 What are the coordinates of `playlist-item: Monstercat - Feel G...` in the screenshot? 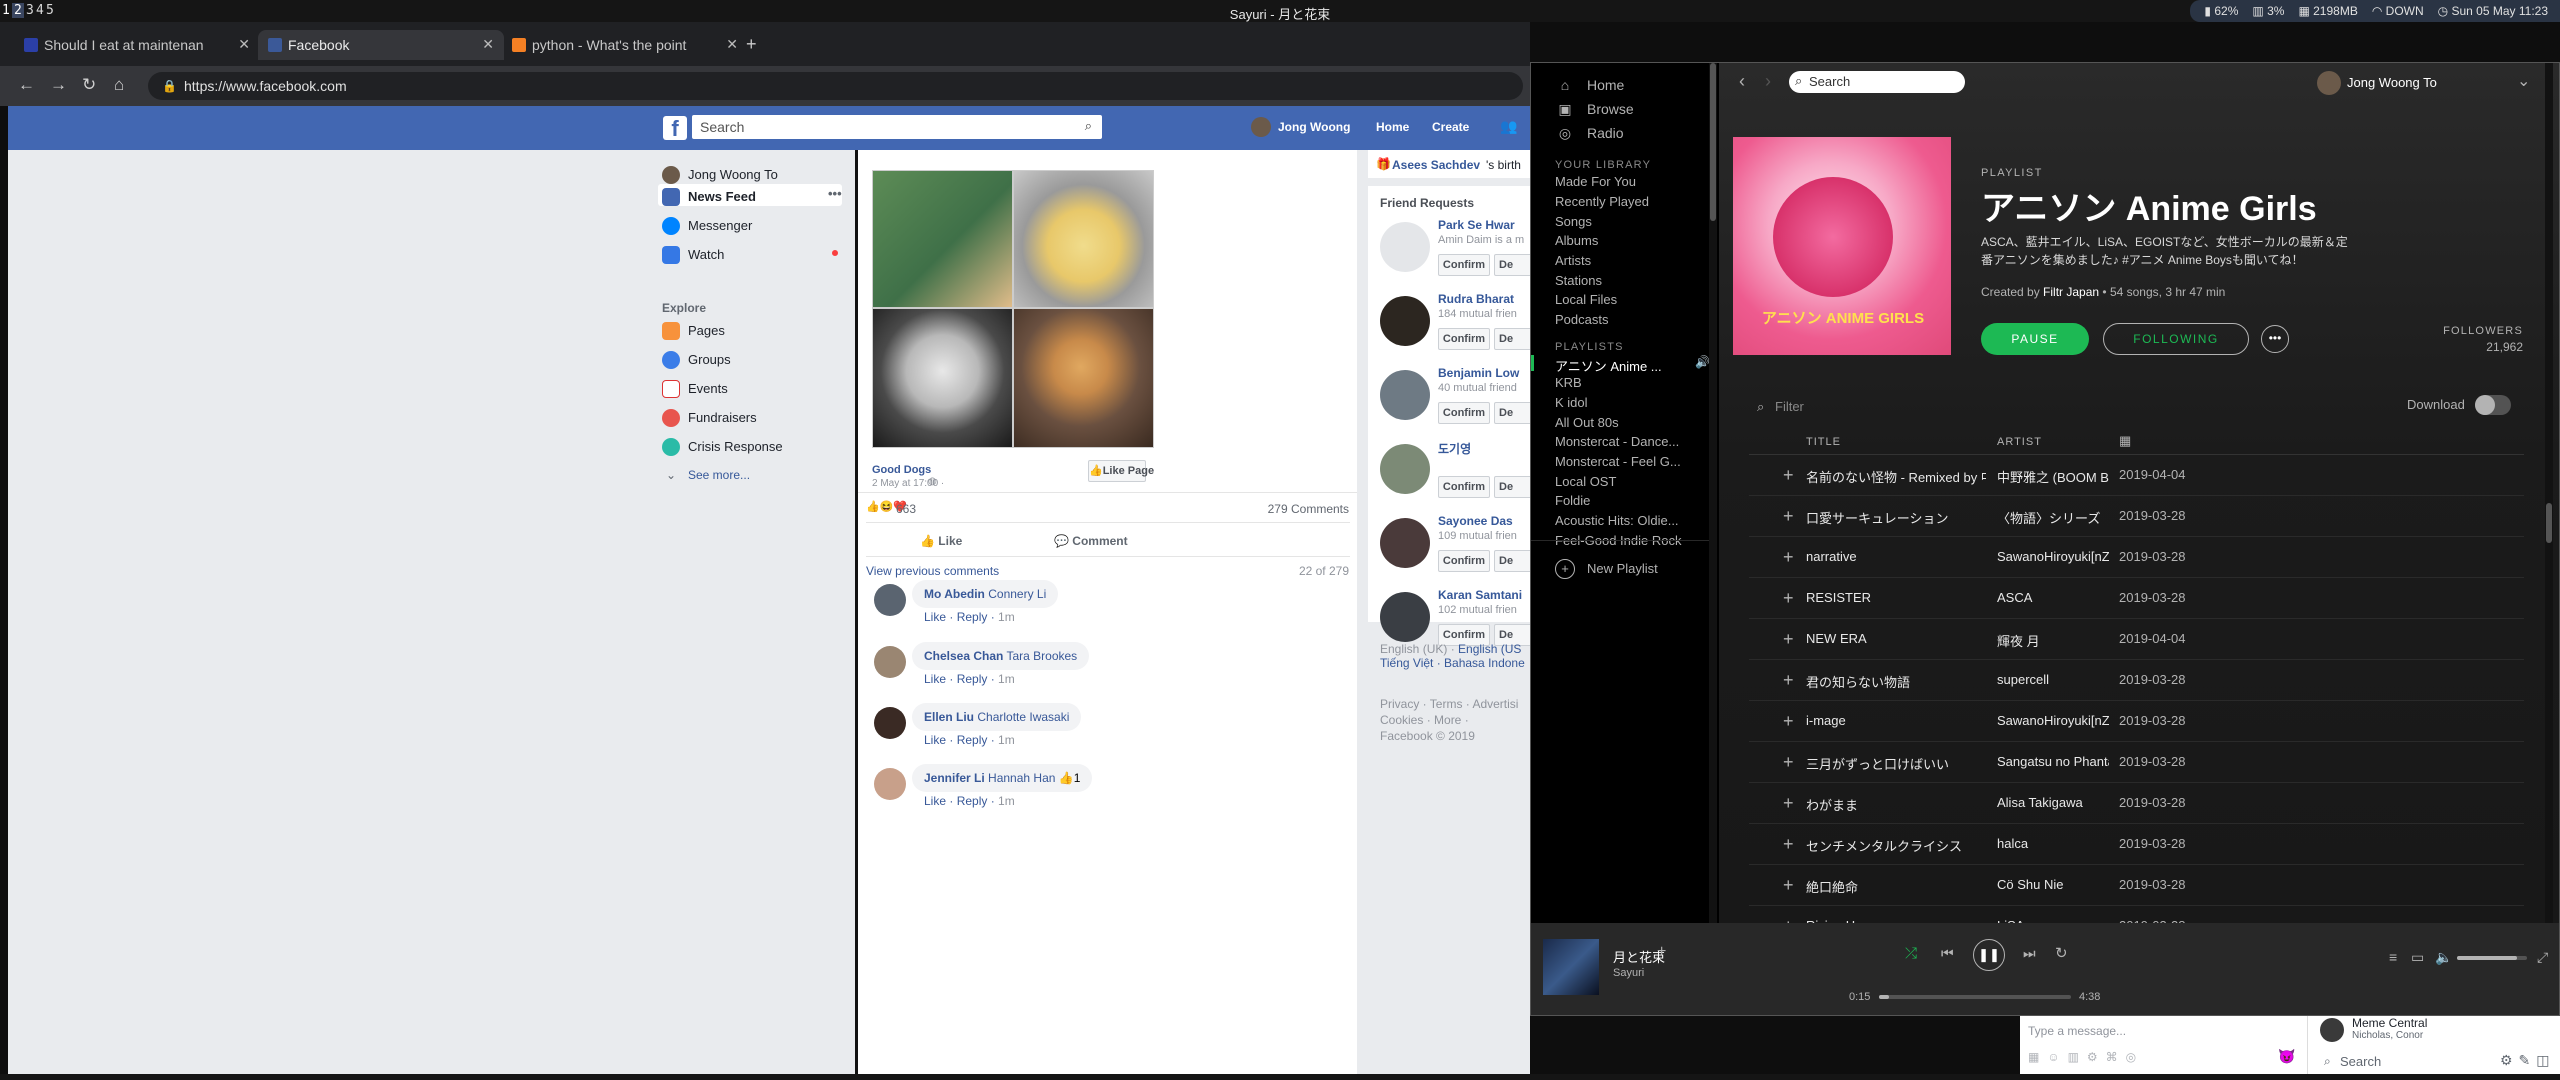 It's located at (1618, 461).